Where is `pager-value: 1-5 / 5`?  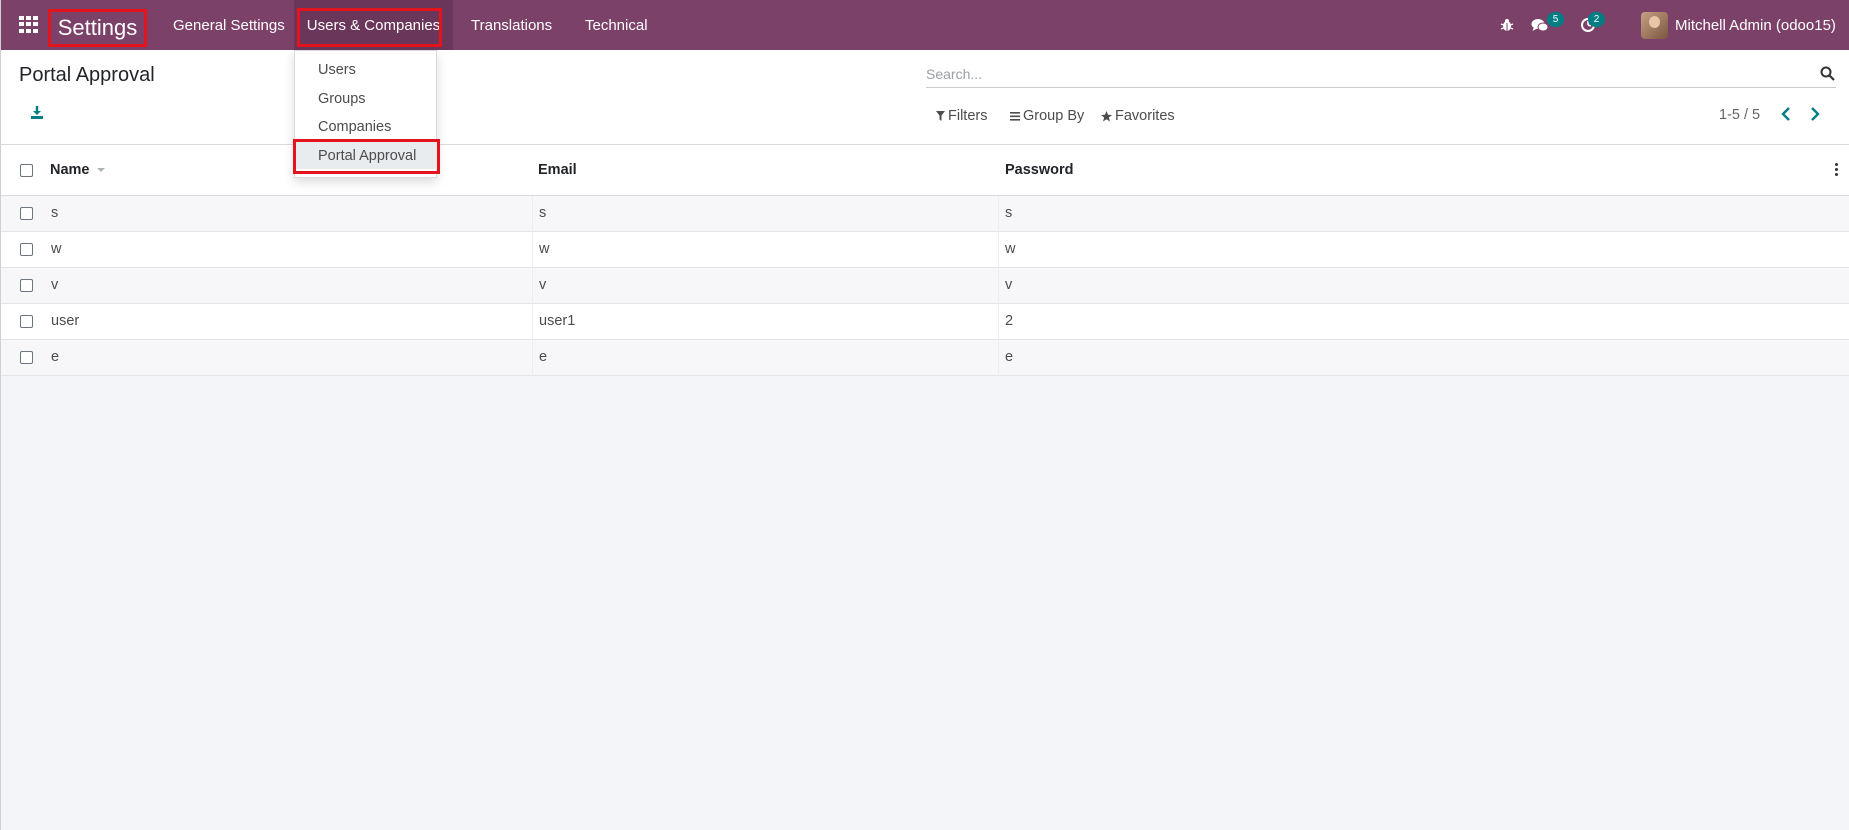
pager-value: 1-5 / 5 is located at coordinates (1739, 115).